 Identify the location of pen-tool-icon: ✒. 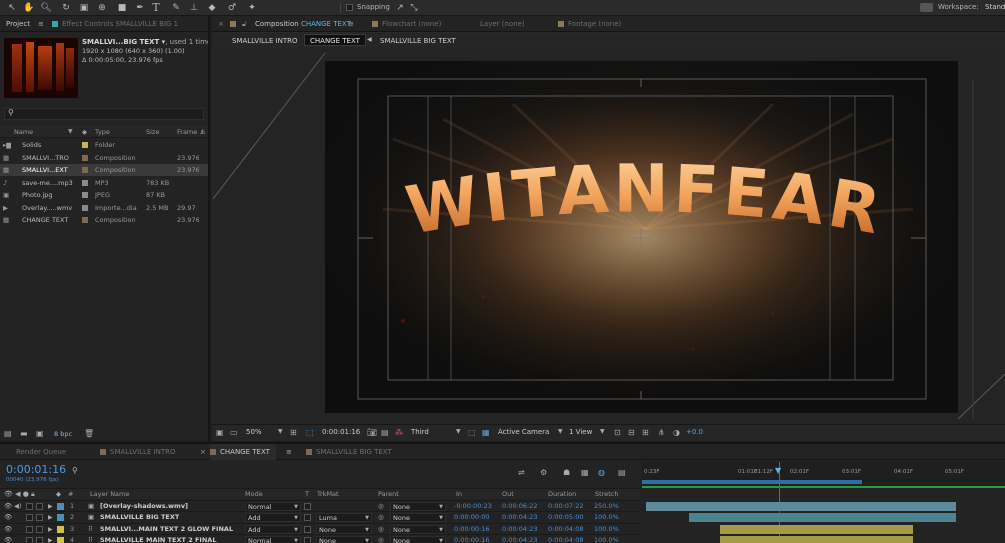
(140, 8).